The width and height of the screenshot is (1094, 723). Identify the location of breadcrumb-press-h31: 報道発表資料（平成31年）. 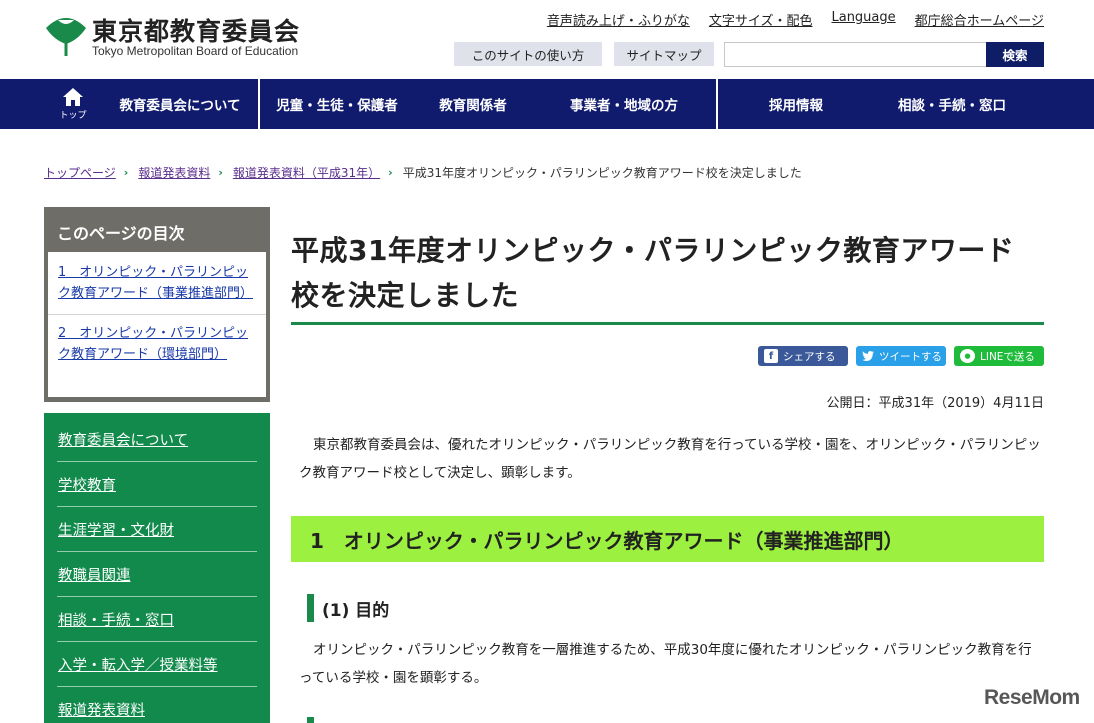
(306, 172).